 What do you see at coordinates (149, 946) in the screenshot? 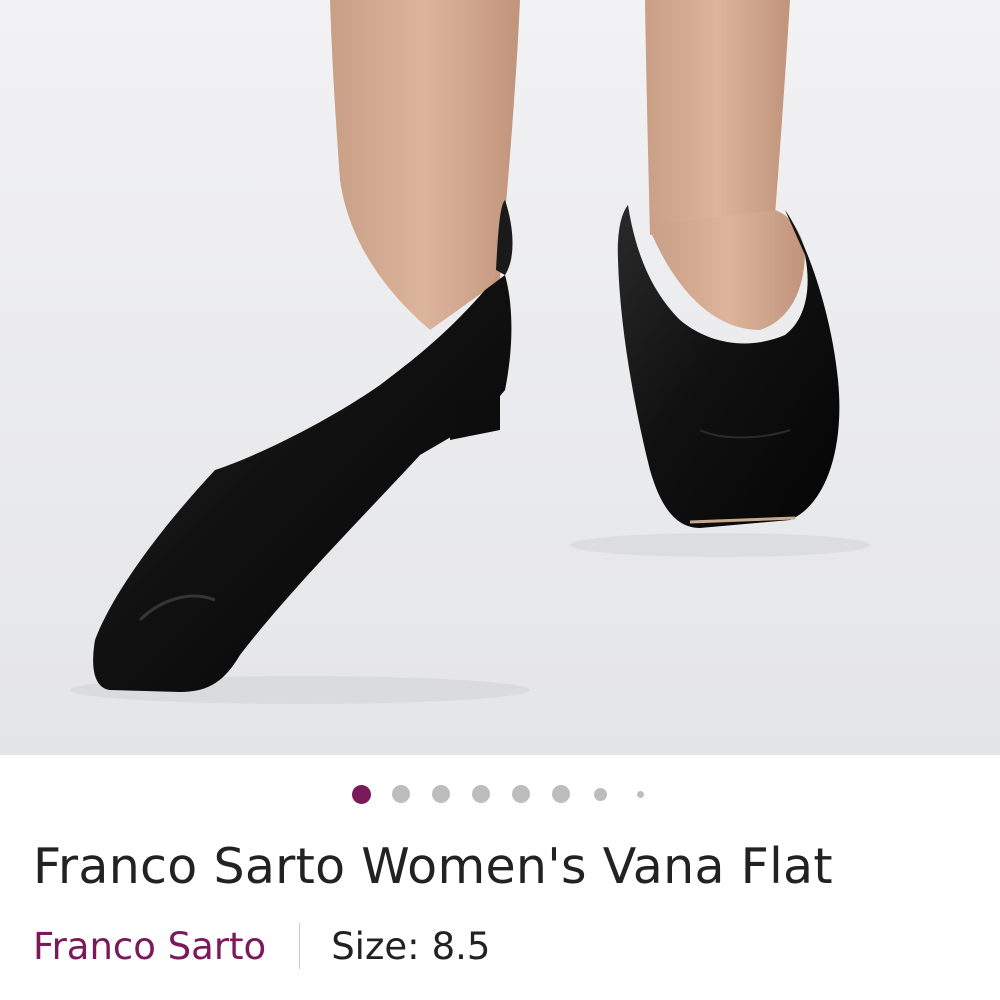
I see `brand-link: Franco Sarto` at bounding box center [149, 946].